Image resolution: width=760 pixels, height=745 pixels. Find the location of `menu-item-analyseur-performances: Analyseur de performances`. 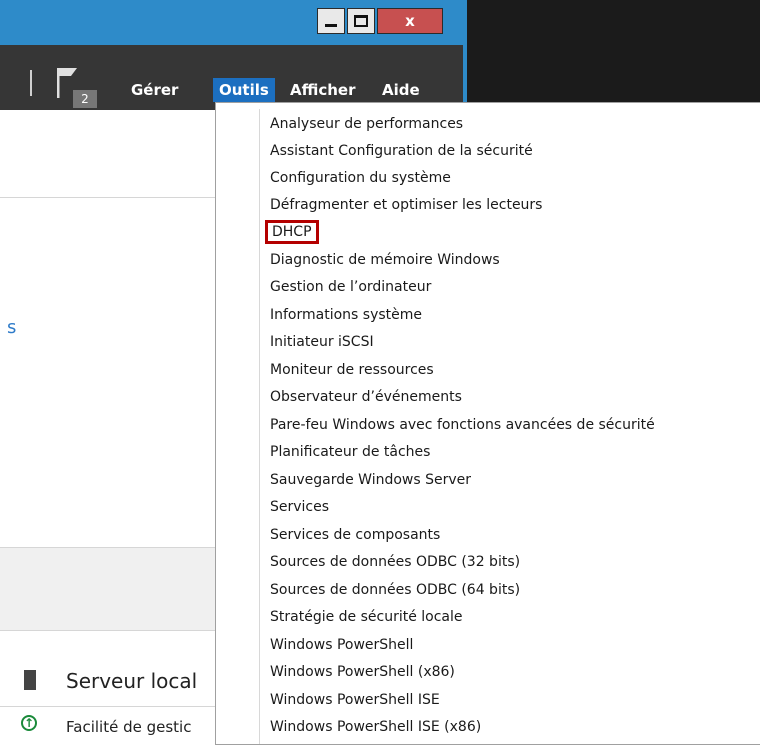

menu-item-analyseur-performances: Analyseur de performances is located at coordinates (366, 124).